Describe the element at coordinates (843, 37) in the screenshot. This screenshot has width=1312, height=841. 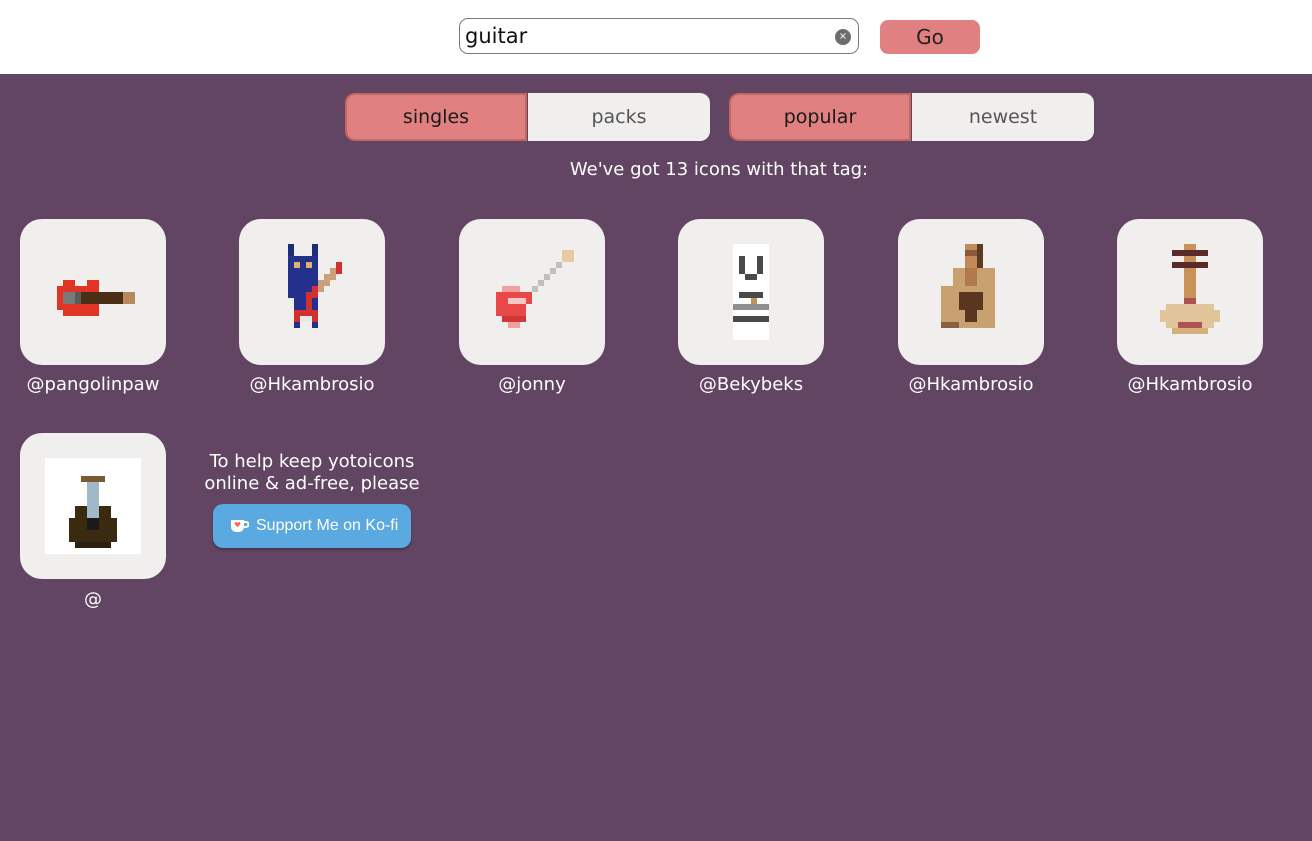
I see `clear-search-icon: ×` at that location.